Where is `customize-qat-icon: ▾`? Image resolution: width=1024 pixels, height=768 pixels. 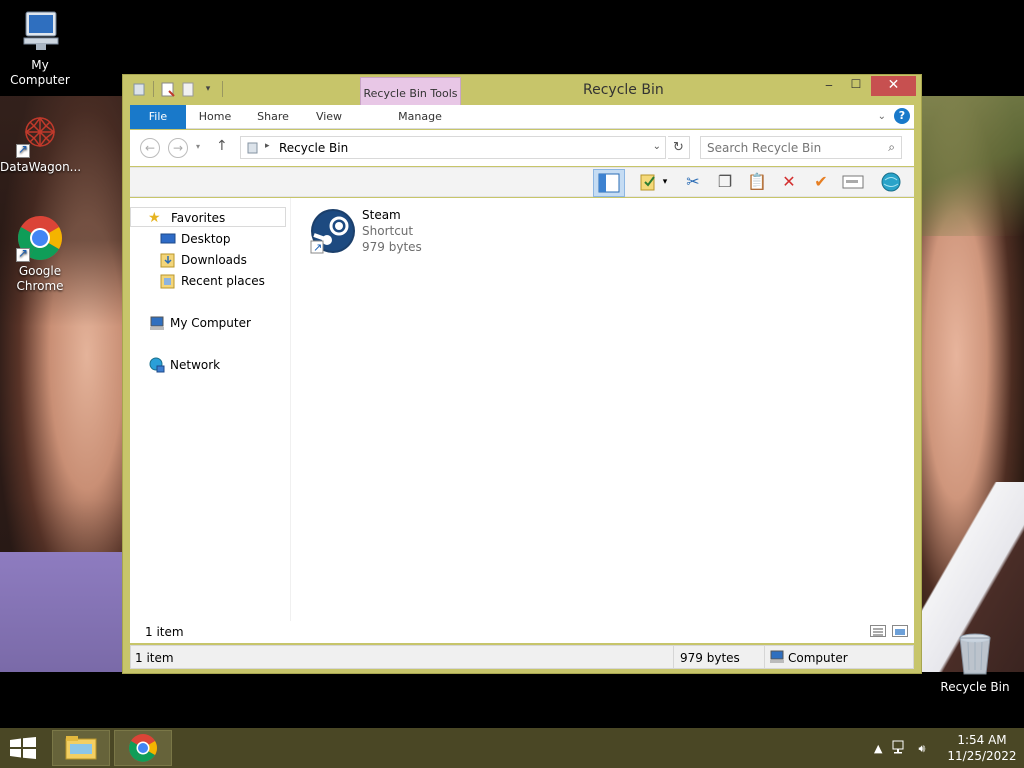
customize-qat-icon: ▾ is located at coordinates (208, 89).